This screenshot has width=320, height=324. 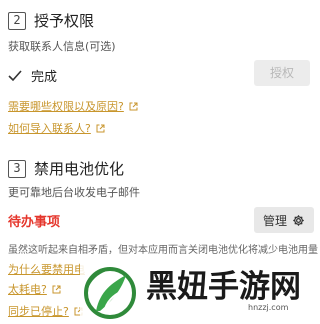 I want to click on section-battery-optimization-header: 3 禁用电池优化, so click(x=66, y=168).